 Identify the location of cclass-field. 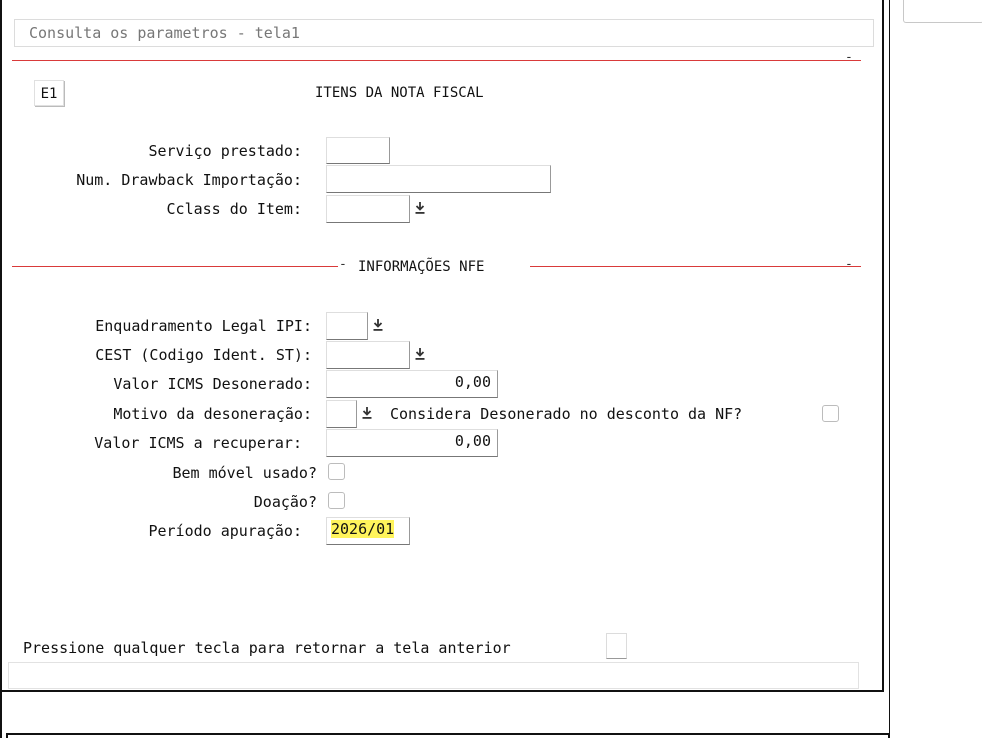
(368, 209).